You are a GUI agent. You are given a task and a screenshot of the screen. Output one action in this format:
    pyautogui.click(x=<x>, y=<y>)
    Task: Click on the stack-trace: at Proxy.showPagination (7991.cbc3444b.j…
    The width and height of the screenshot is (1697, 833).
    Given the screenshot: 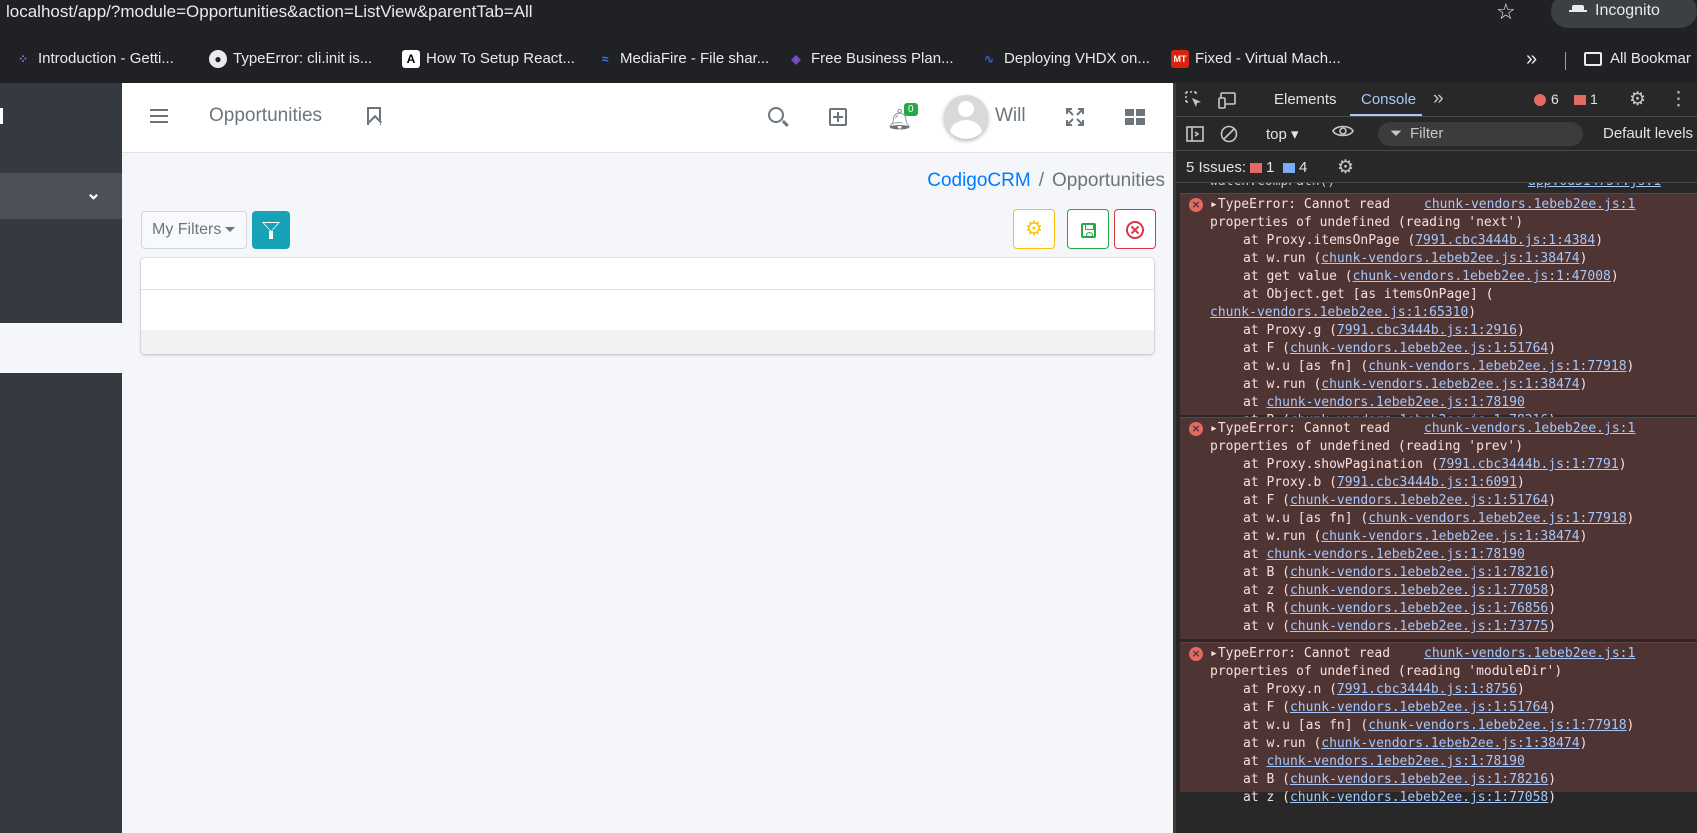 What is the action you would take?
    pyautogui.click(x=1452, y=546)
    